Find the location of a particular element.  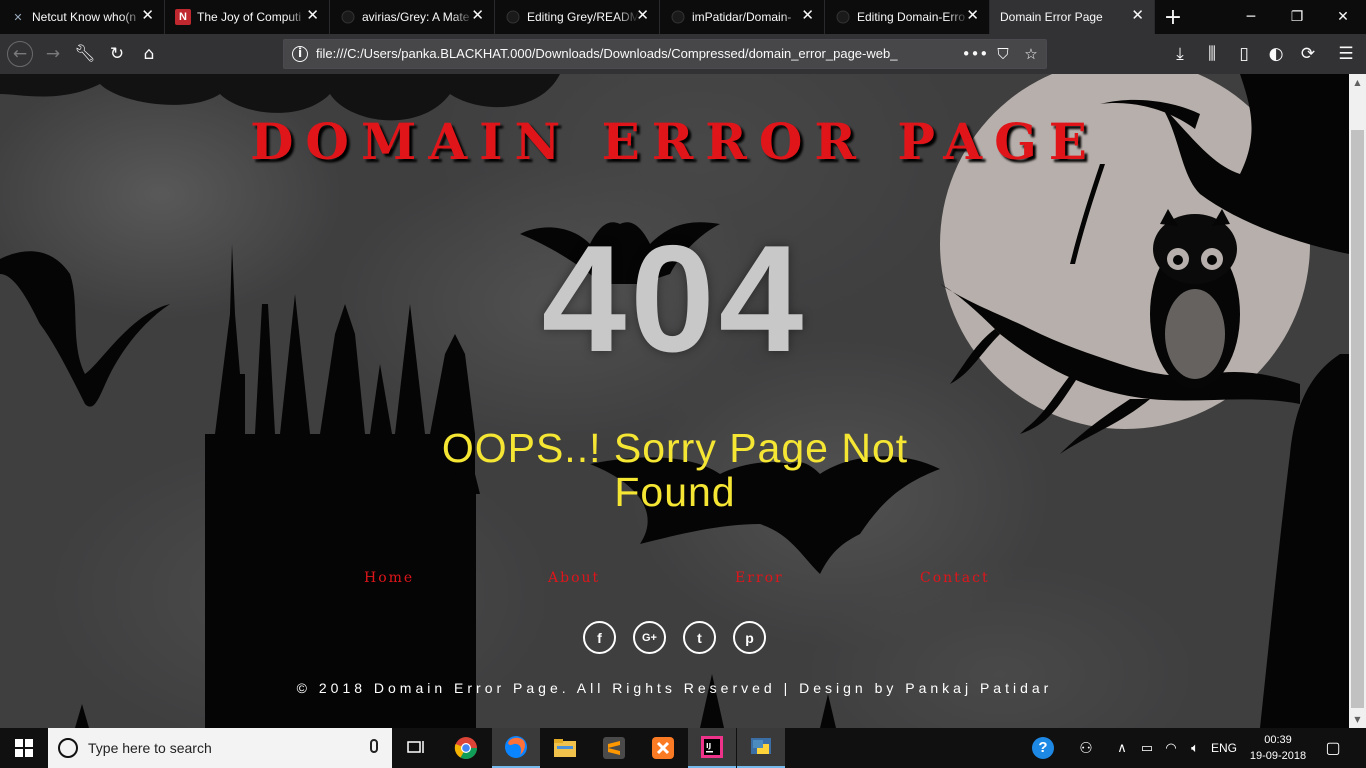

tab-domain-error-page: Domain Error Page ✕ is located at coordinates (1072, 17).